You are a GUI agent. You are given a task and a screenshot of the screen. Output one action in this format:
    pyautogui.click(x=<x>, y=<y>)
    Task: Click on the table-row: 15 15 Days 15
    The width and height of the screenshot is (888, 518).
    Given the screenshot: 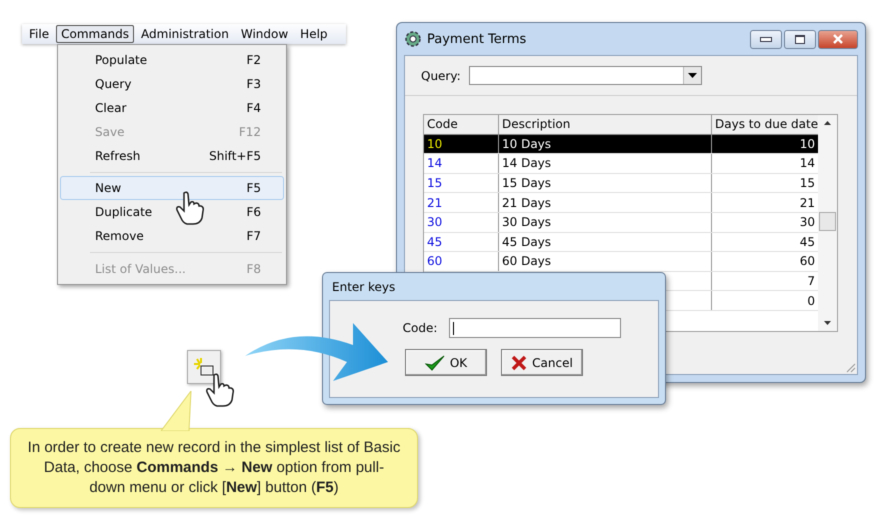 What is the action you would take?
    pyautogui.click(x=621, y=184)
    